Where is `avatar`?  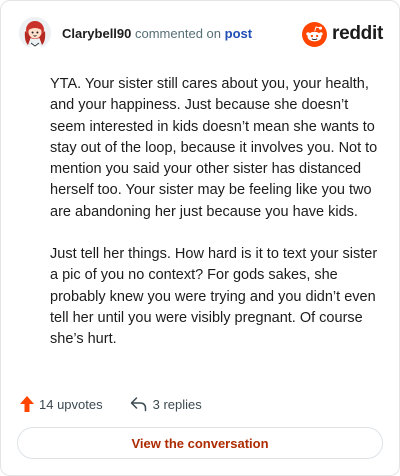
avatar is located at coordinates (35, 33).